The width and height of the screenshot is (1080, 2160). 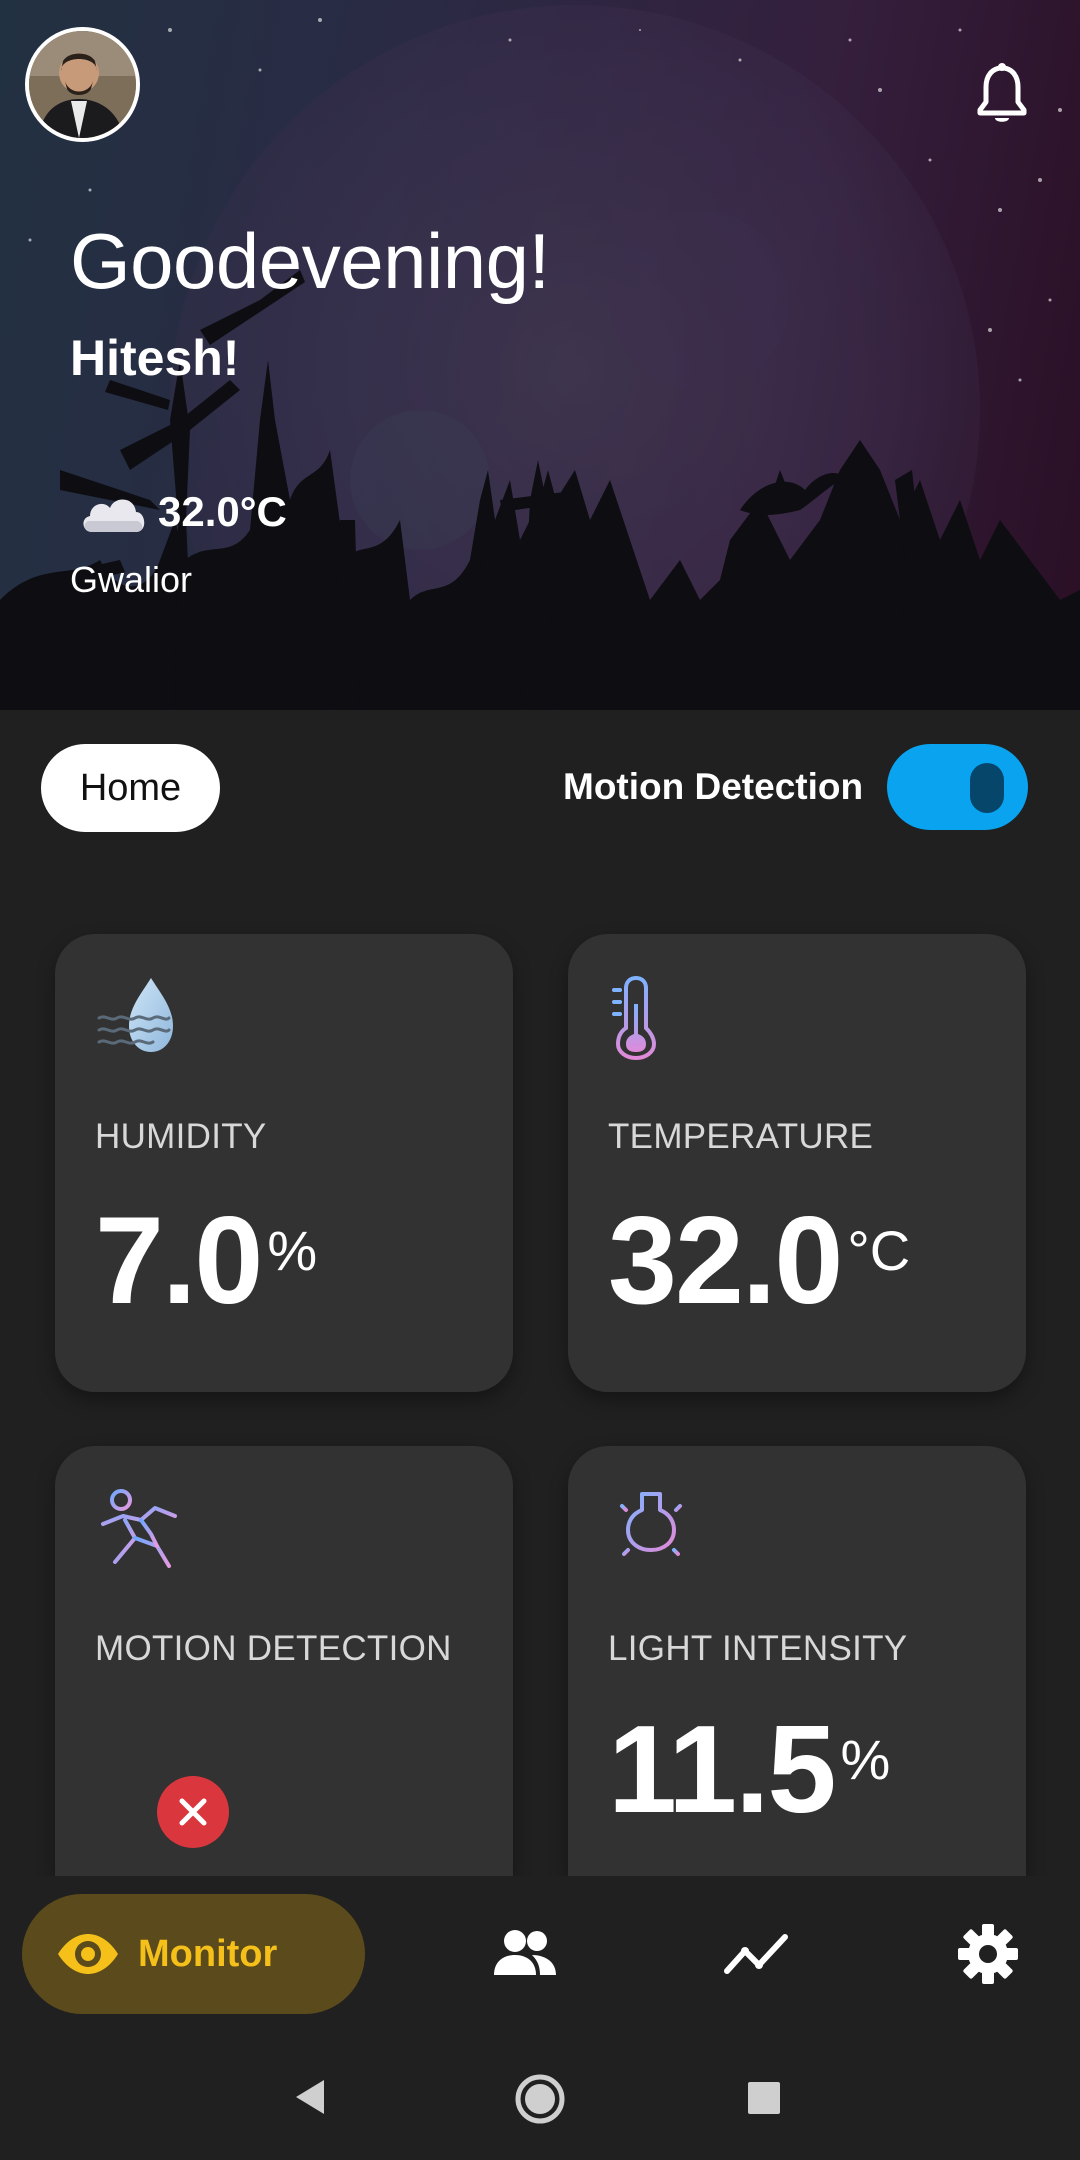 I want to click on temperature-number: 32.0, so click(x=725, y=1261).